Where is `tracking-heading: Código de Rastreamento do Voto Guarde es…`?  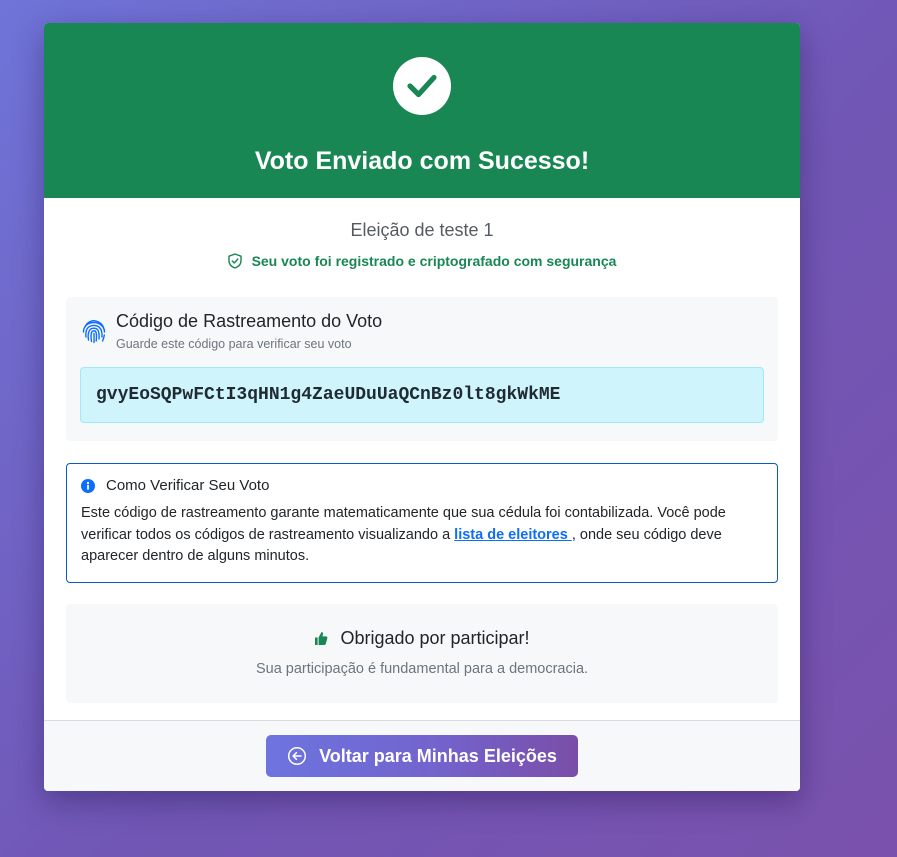 tracking-heading: Código de Rastreamento do Voto Guarde es… is located at coordinates (249, 331).